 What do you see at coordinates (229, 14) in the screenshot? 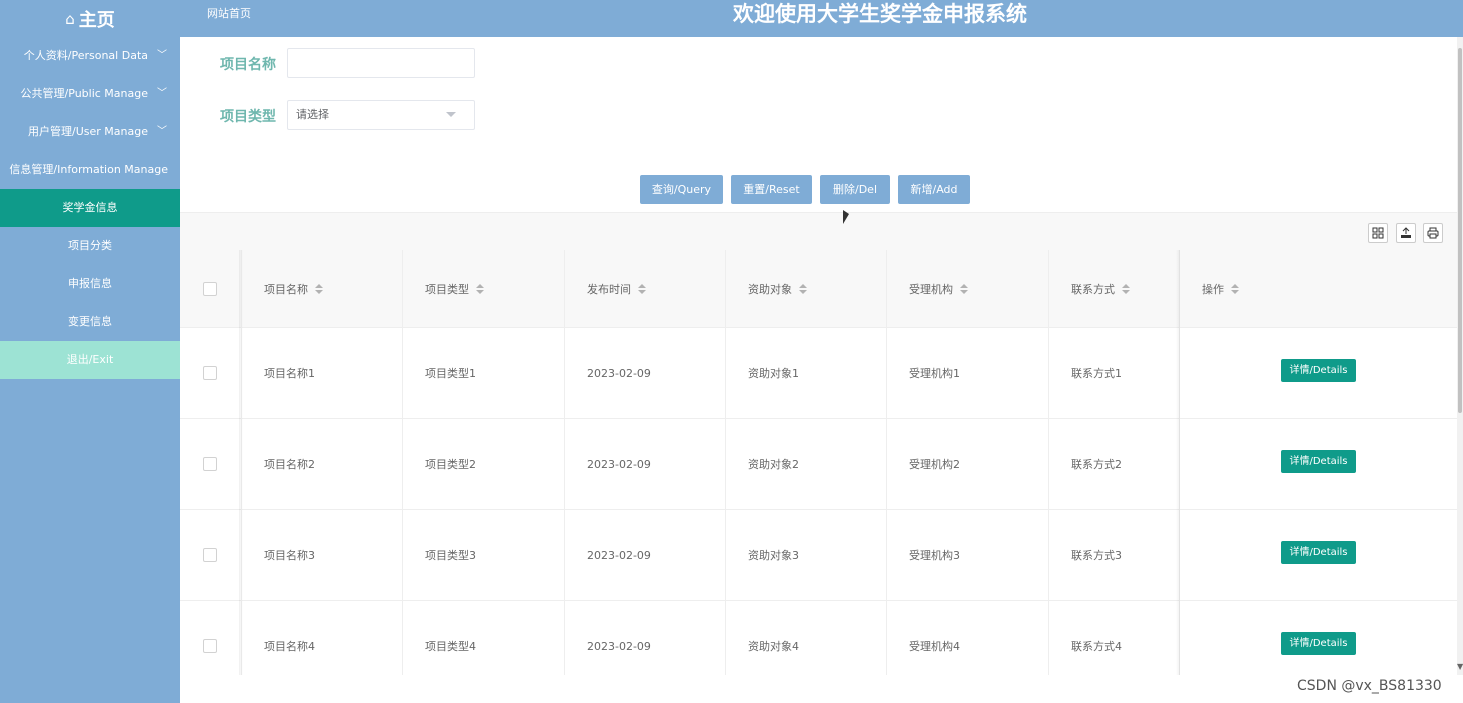
I see `site-home-link: 网站首页` at bounding box center [229, 14].